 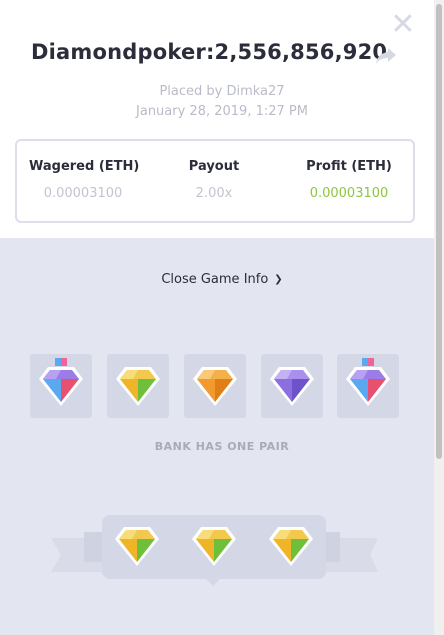 I want to click on profit-value: 0.00003100, so click(x=349, y=193).